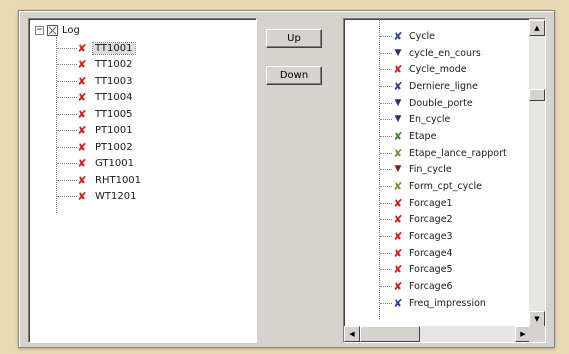  I want to click on tree-item: ✘ TT1002, so click(100, 65).